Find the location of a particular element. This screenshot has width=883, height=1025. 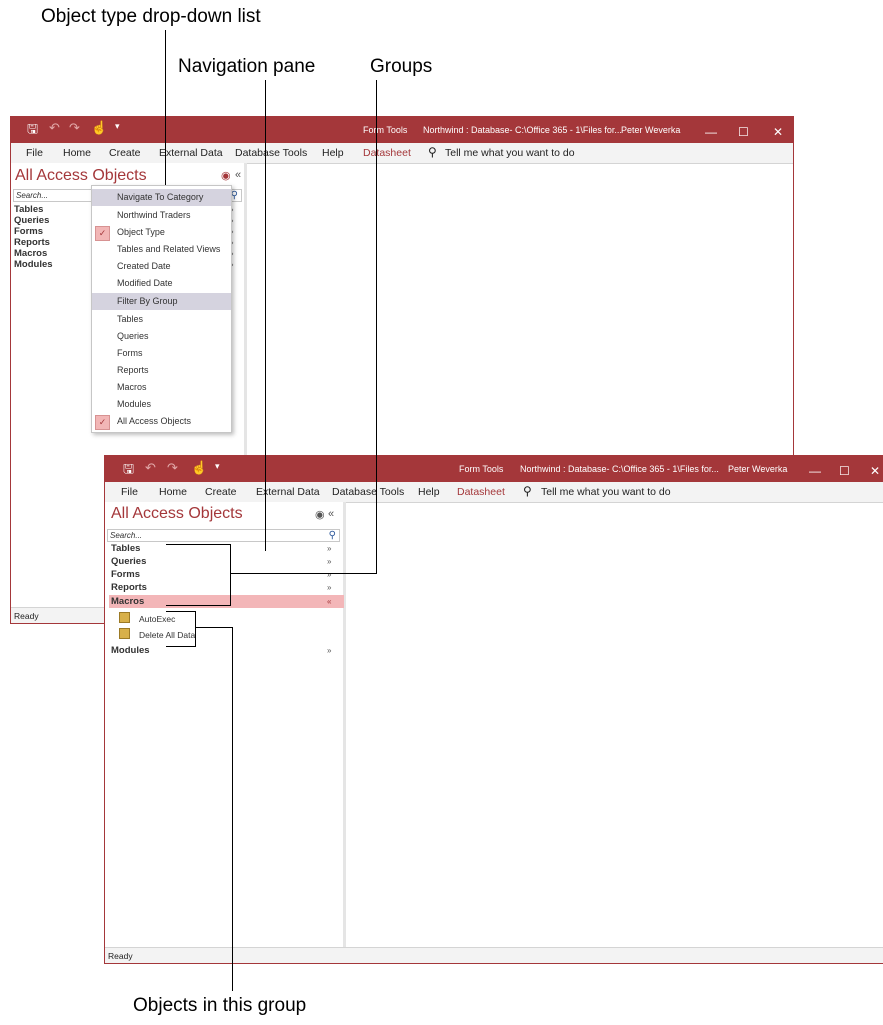

status-text: Ready is located at coordinates (120, 956).